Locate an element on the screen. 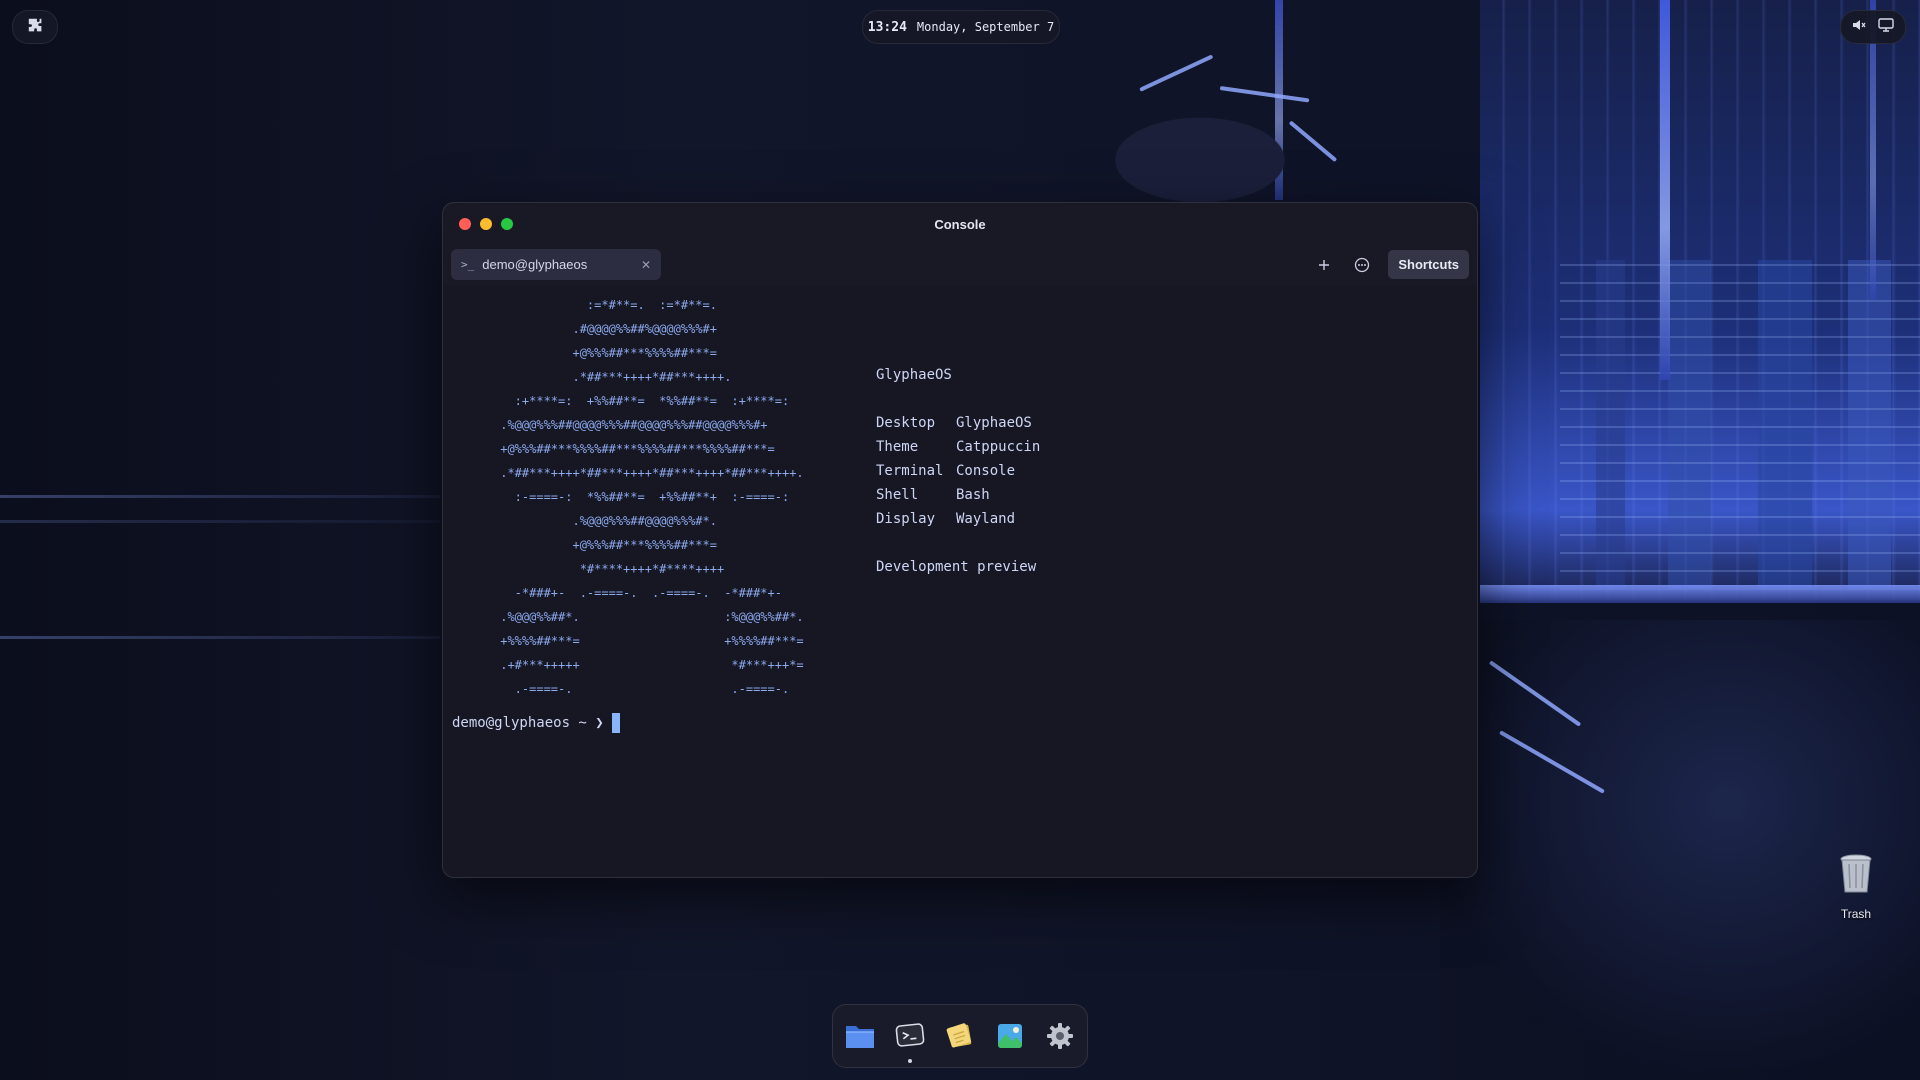  close-tab-icon: ✕ is located at coordinates (646, 265).